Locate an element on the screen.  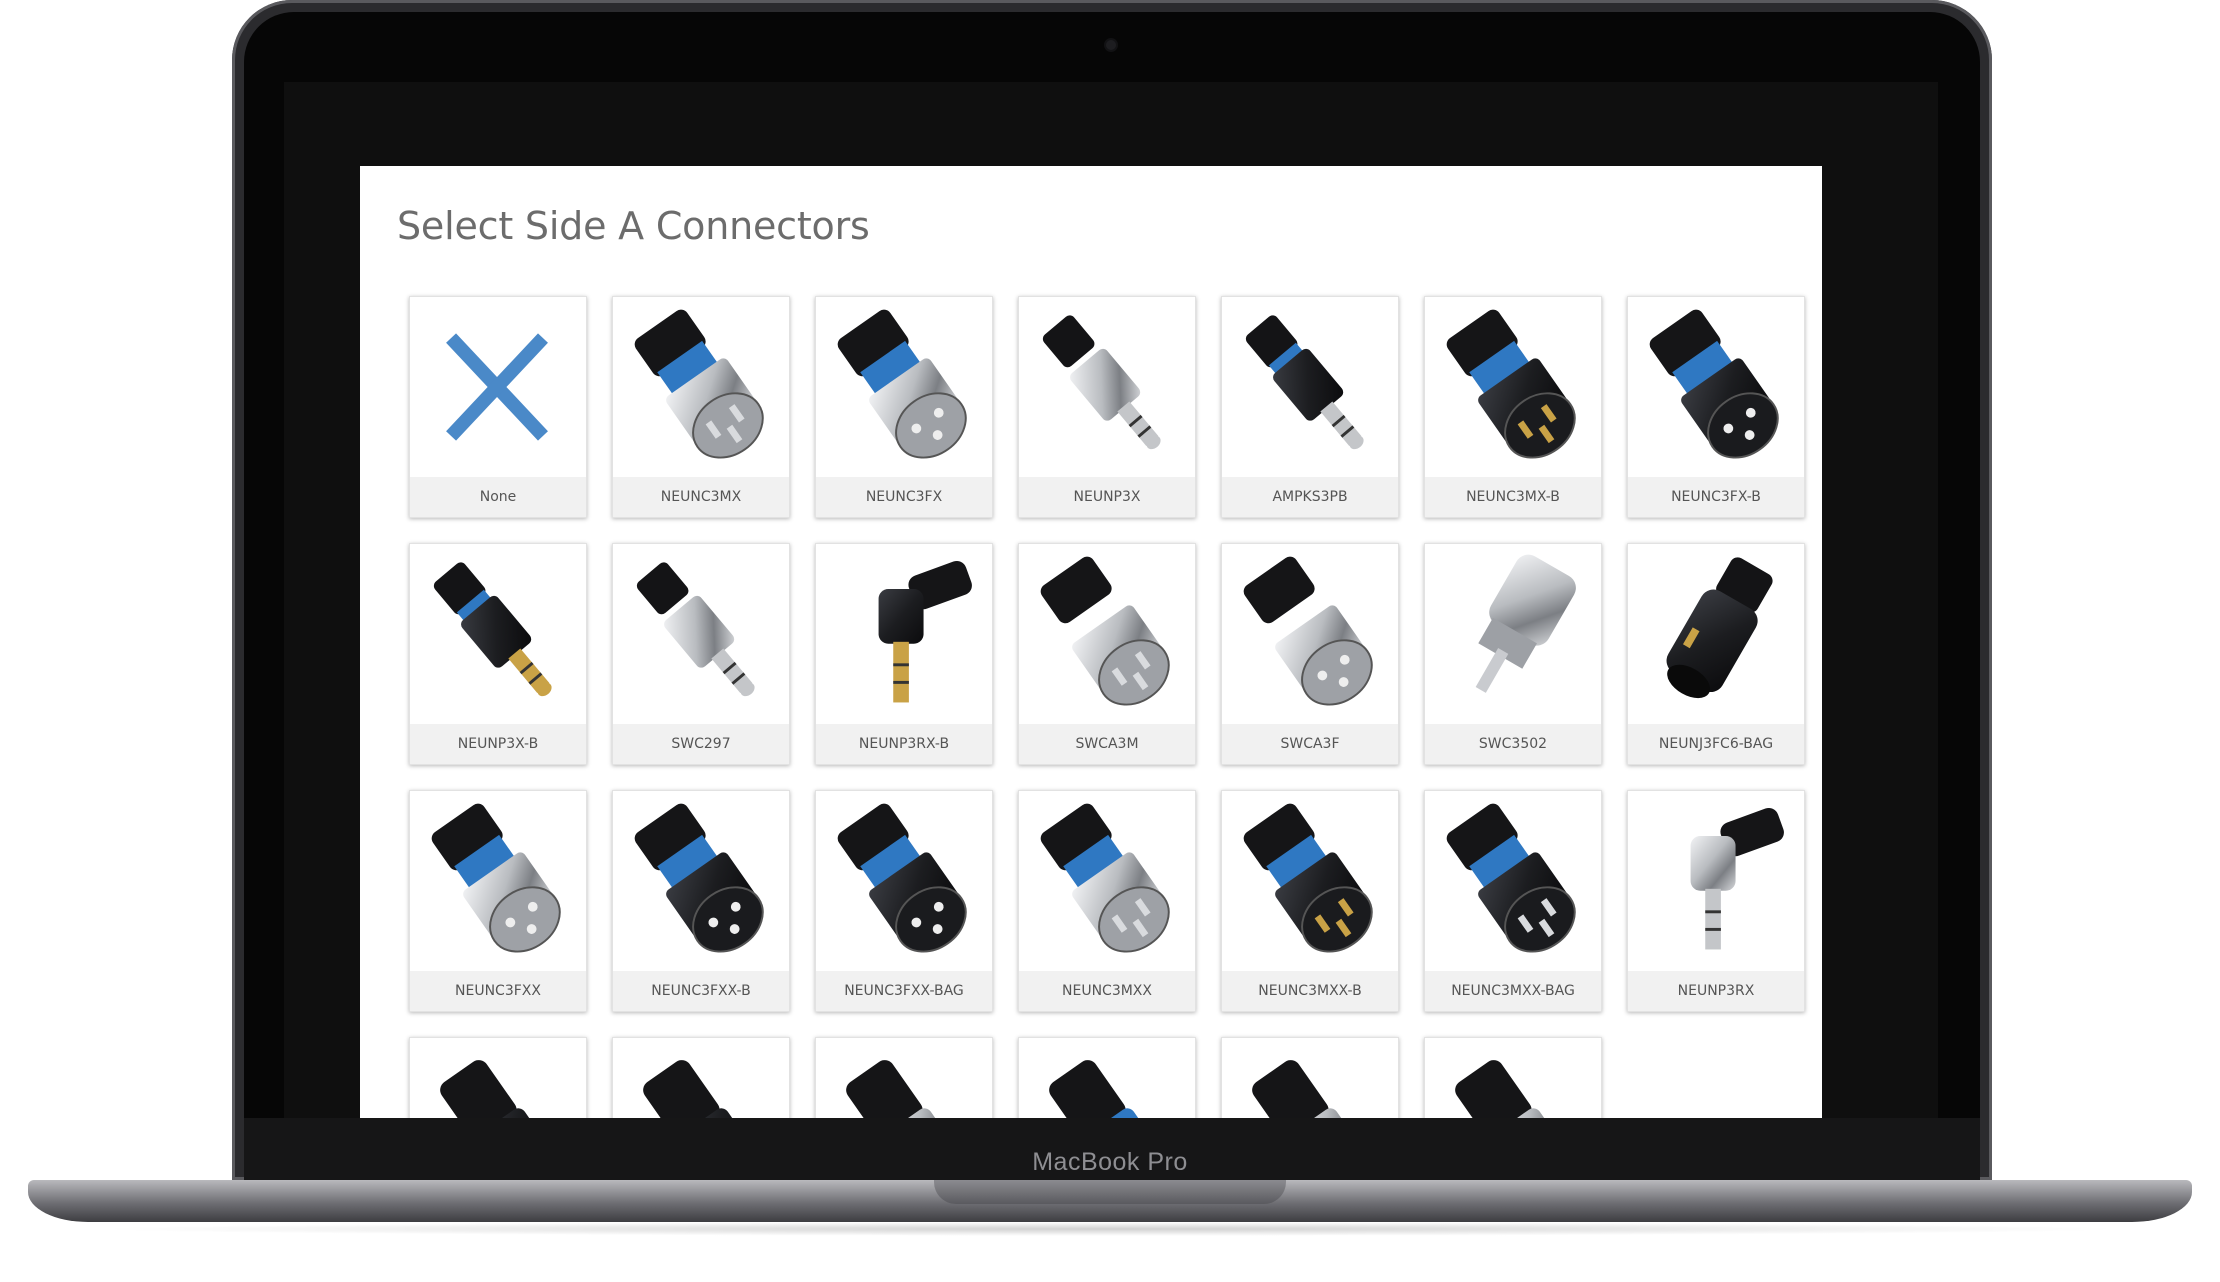
connector-label: NEUNC3MXX-BAG is located at coordinates (1513, 991).